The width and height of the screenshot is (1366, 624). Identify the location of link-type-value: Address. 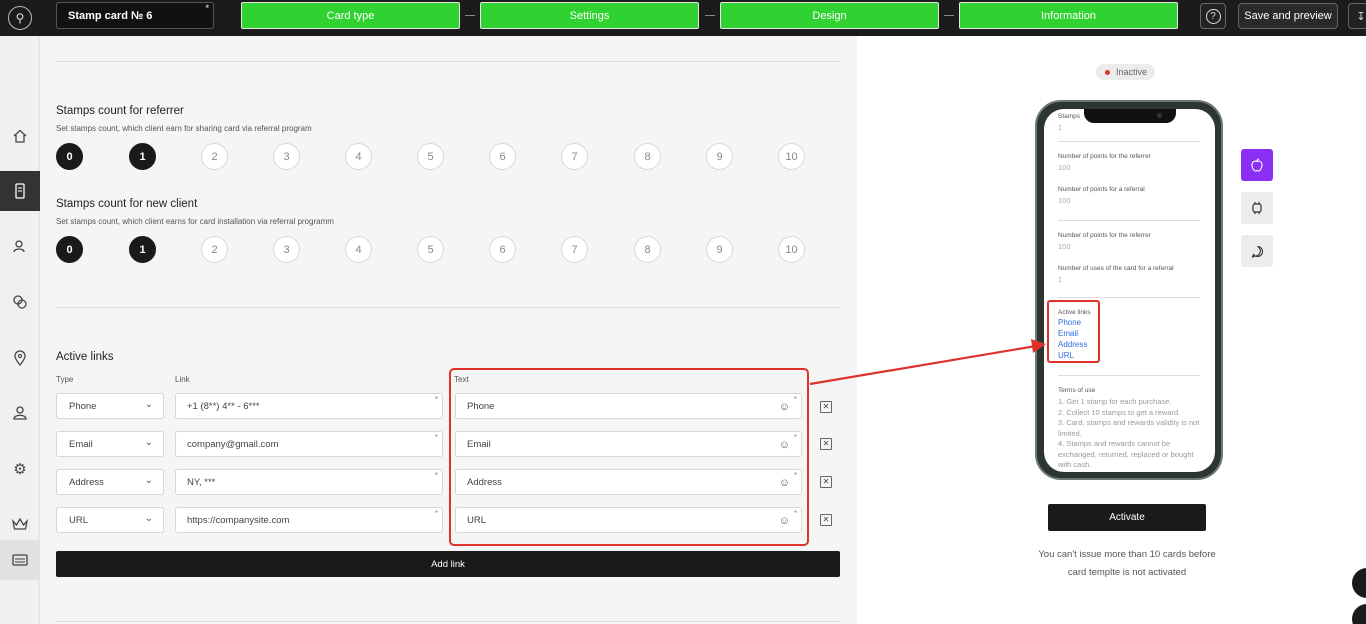
(86, 482).